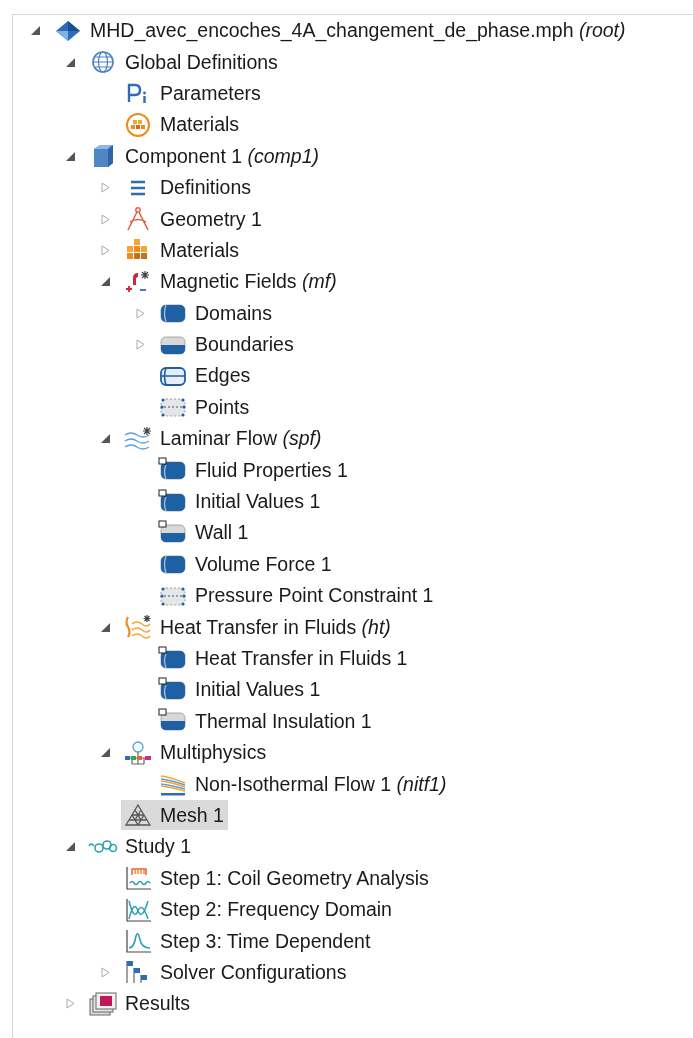 This screenshot has width=693, height=1038. What do you see at coordinates (138, 438) in the screenshot?
I see `flow-icon` at bounding box center [138, 438].